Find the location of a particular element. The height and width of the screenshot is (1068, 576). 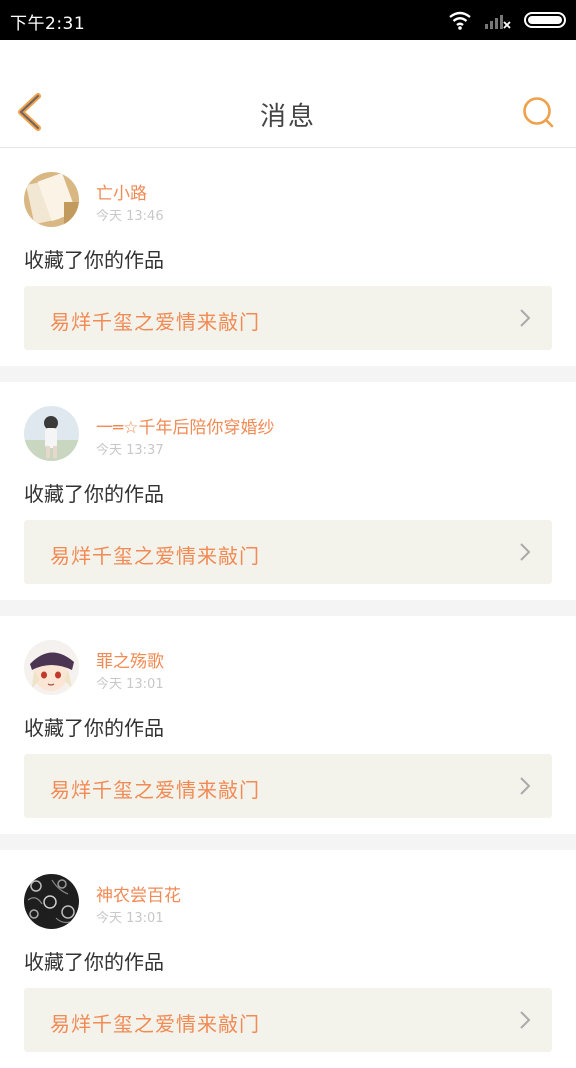

status-icons is located at coordinates (507, 20).